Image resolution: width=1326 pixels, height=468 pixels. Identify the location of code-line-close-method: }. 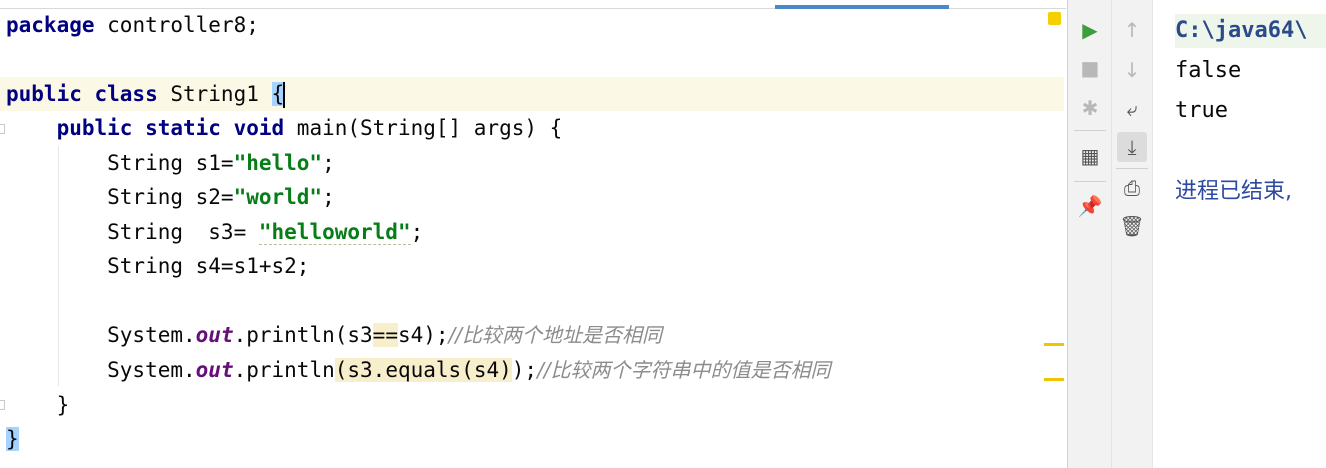
(38, 405).